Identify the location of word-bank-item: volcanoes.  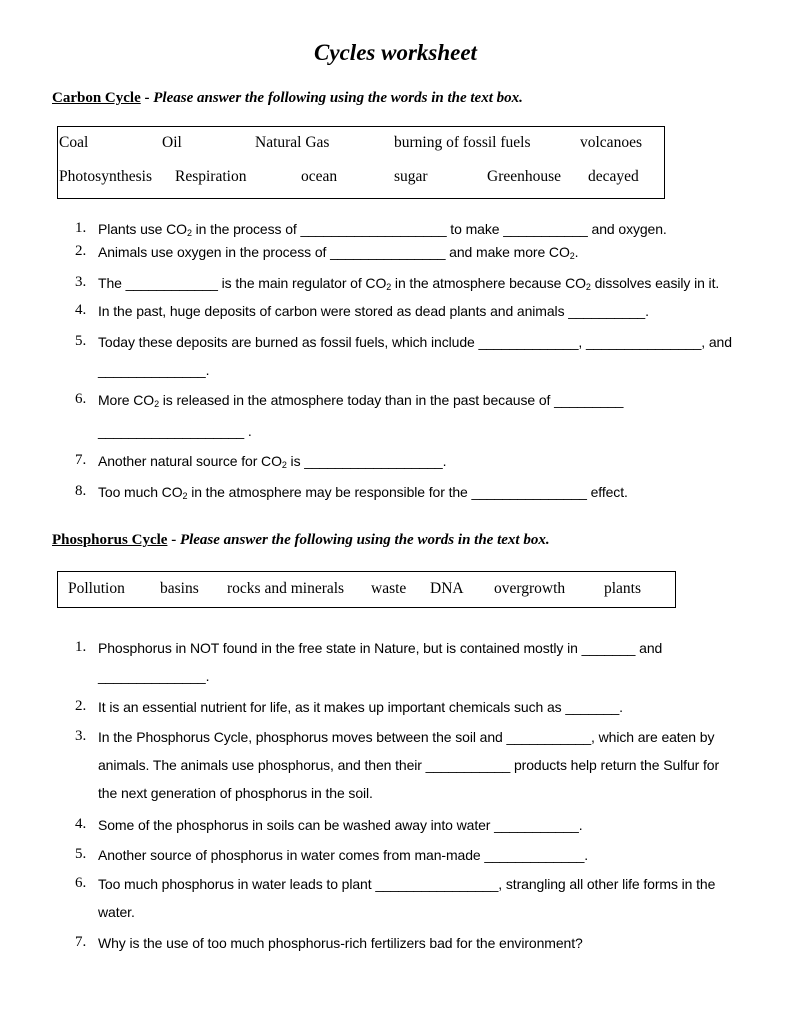
(611, 142).